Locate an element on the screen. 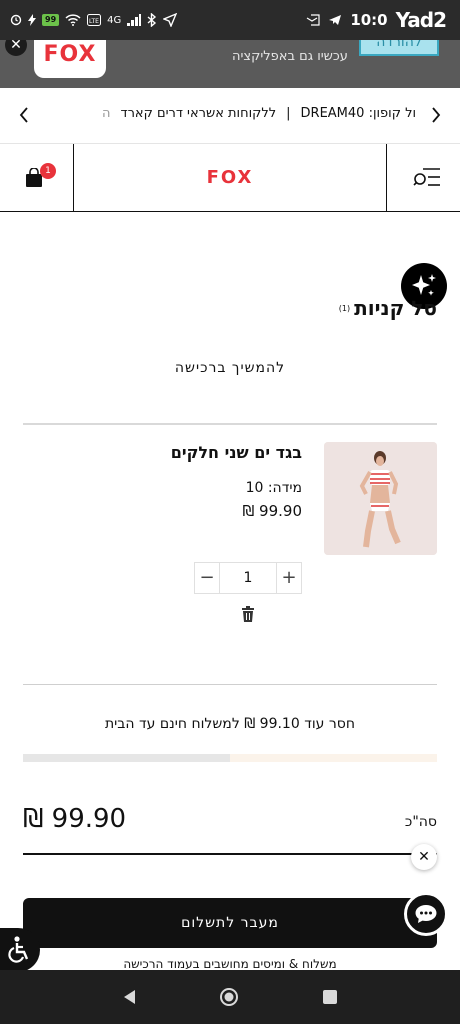 Image resolution: width=460 pixels, height=1024 pixels. banner-message: עכשיו גם באפליקציה is located at coordinates (290, 56).